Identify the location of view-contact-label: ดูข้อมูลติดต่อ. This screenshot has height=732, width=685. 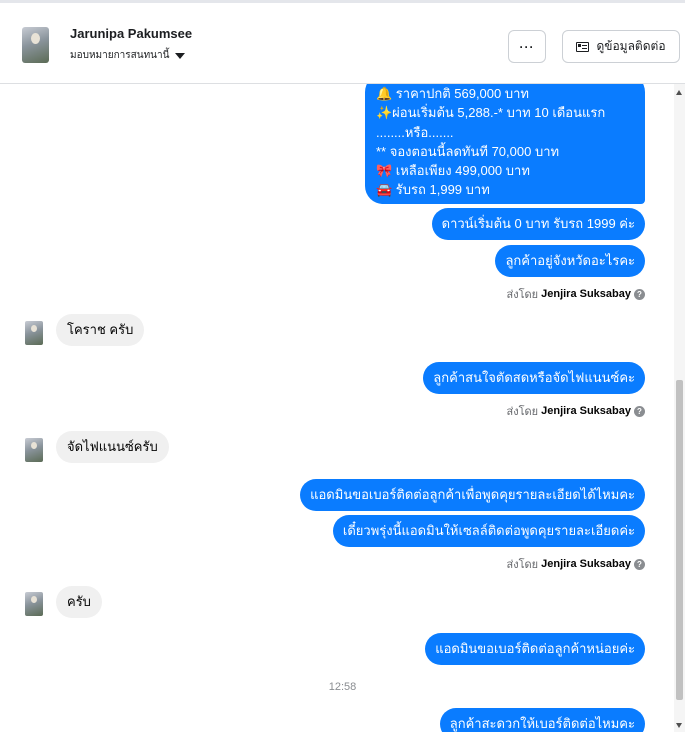
(631, 46).